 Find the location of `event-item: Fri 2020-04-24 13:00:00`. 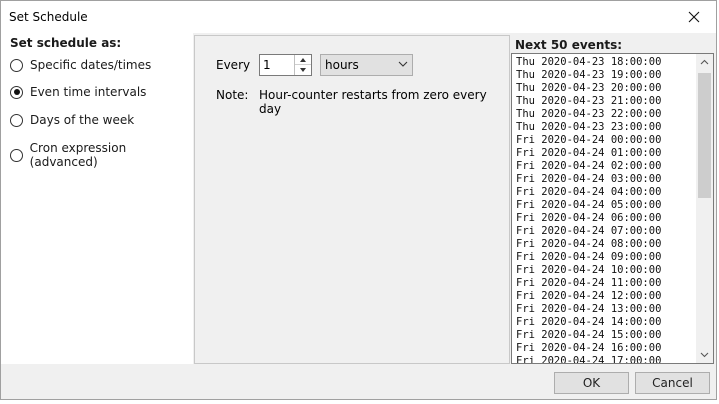

event-item: Fri 2020-04-24 13:00:00 is located at coordinates (604, 309).